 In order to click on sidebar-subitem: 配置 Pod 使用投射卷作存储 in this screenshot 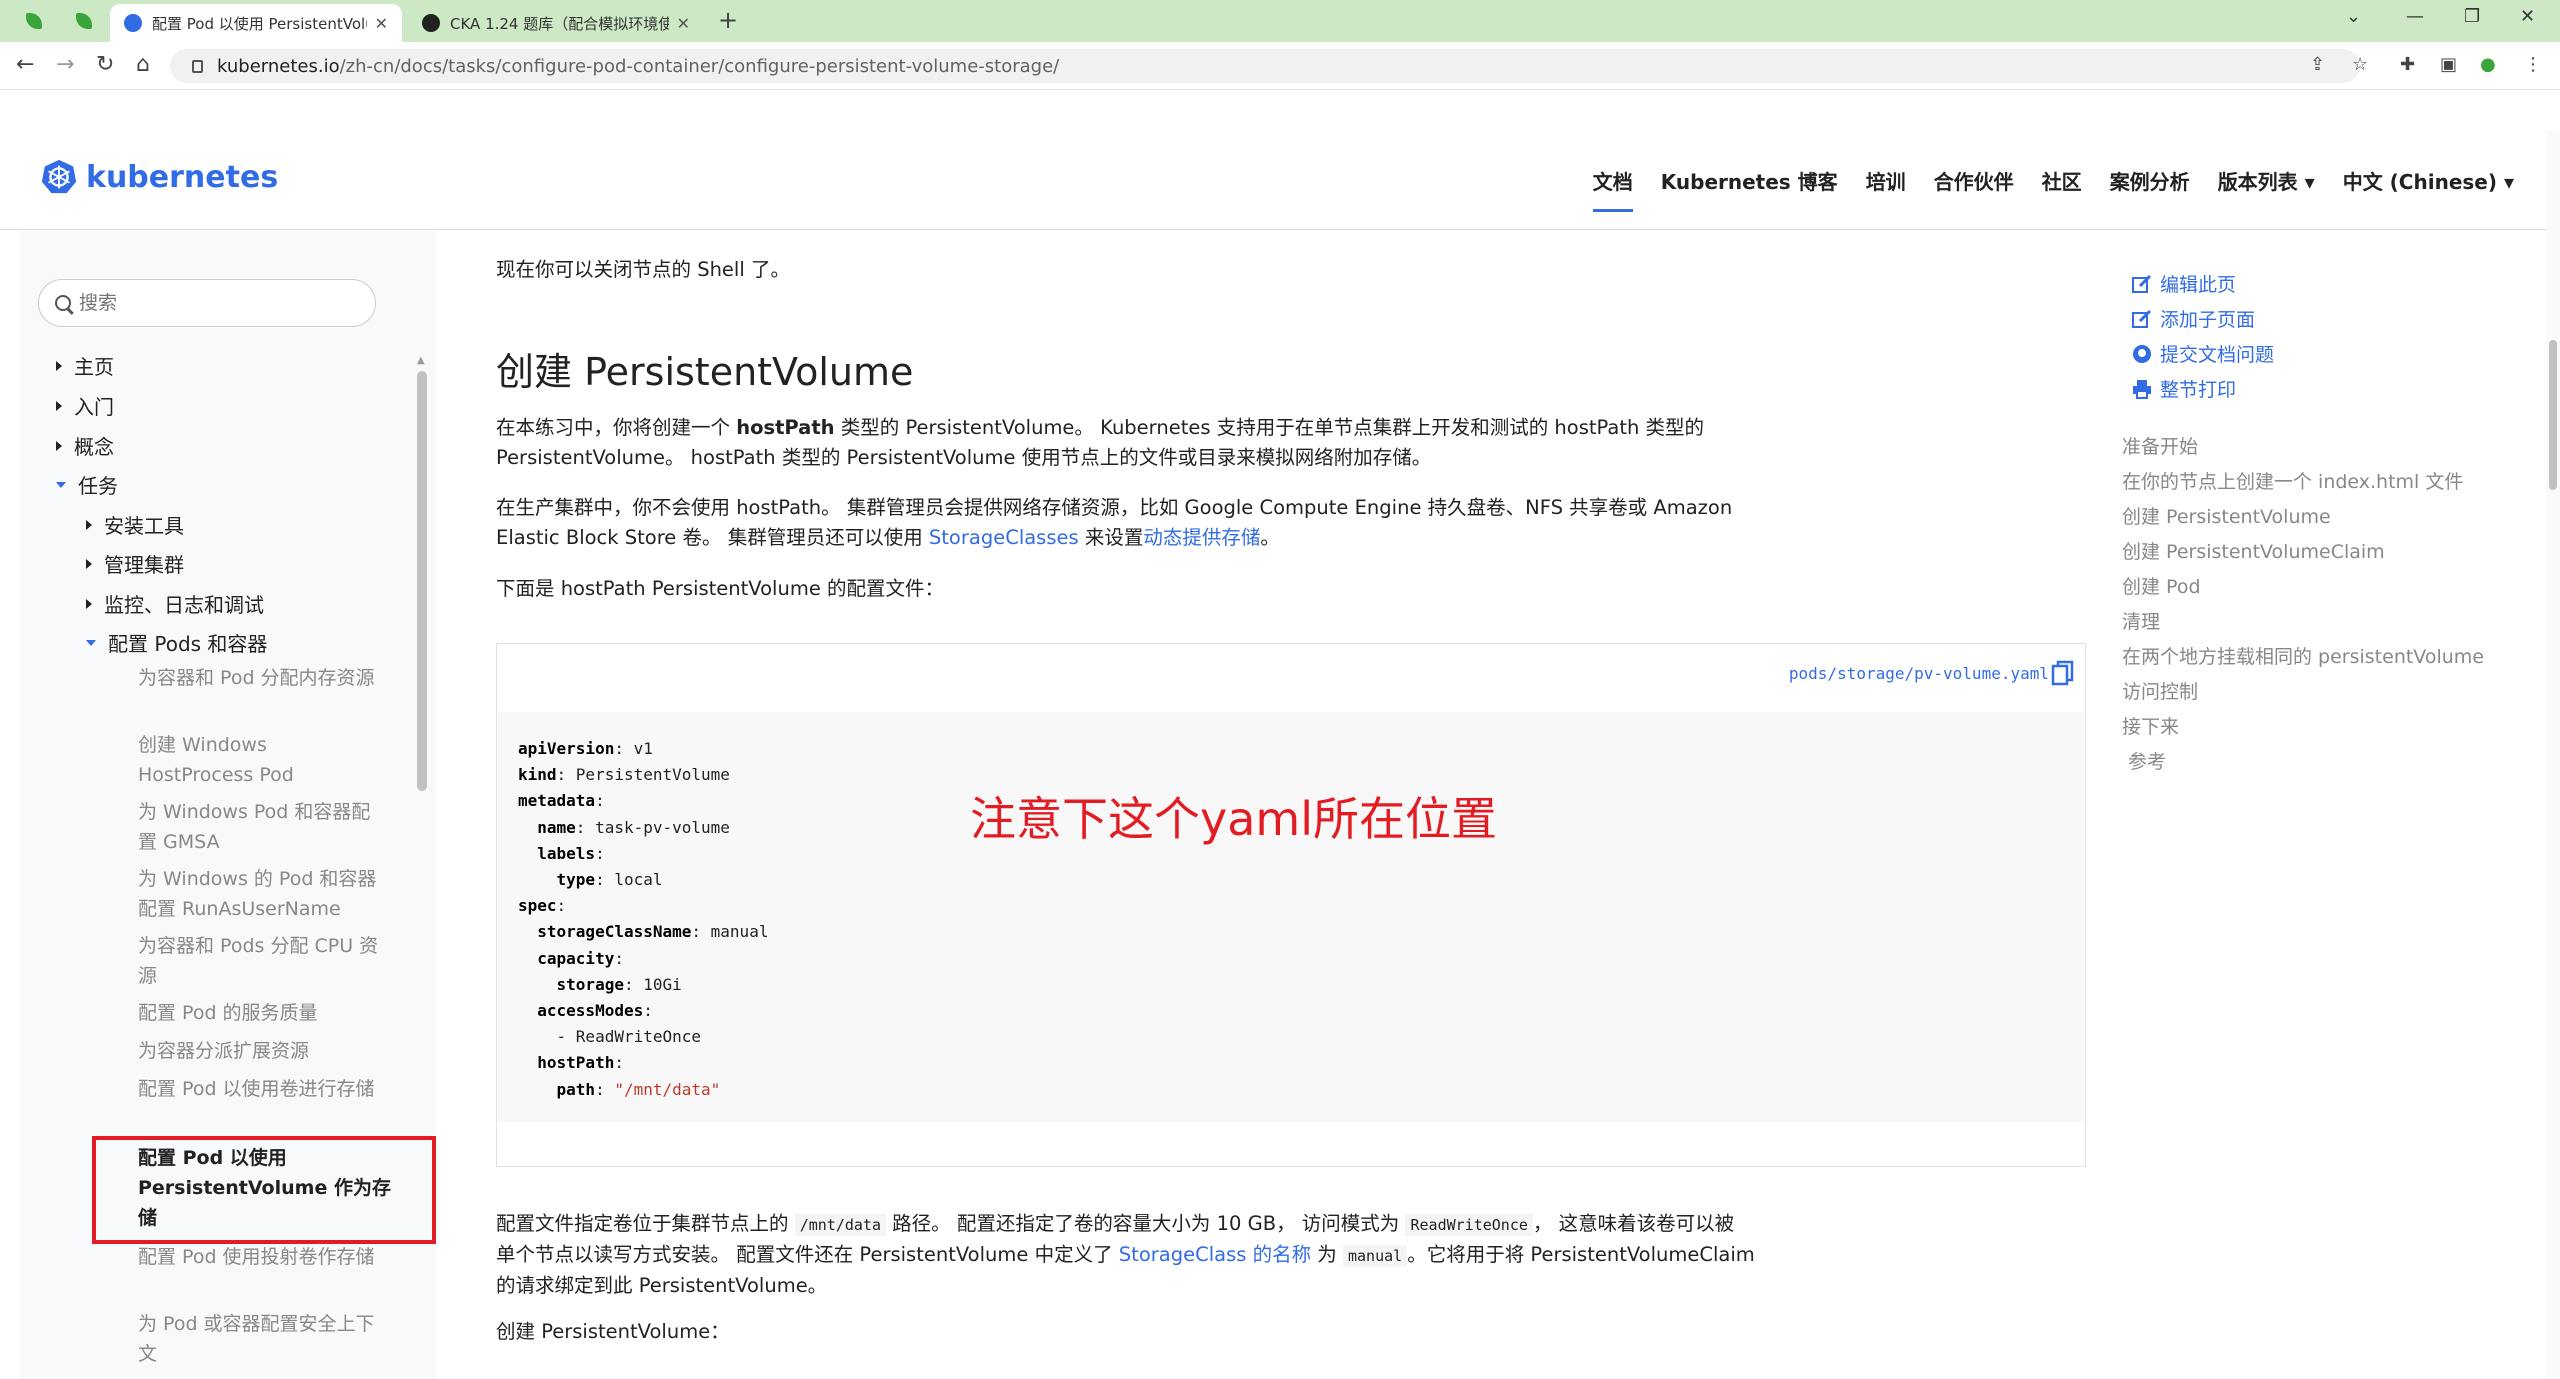, I will do `click(263, 1257)`.